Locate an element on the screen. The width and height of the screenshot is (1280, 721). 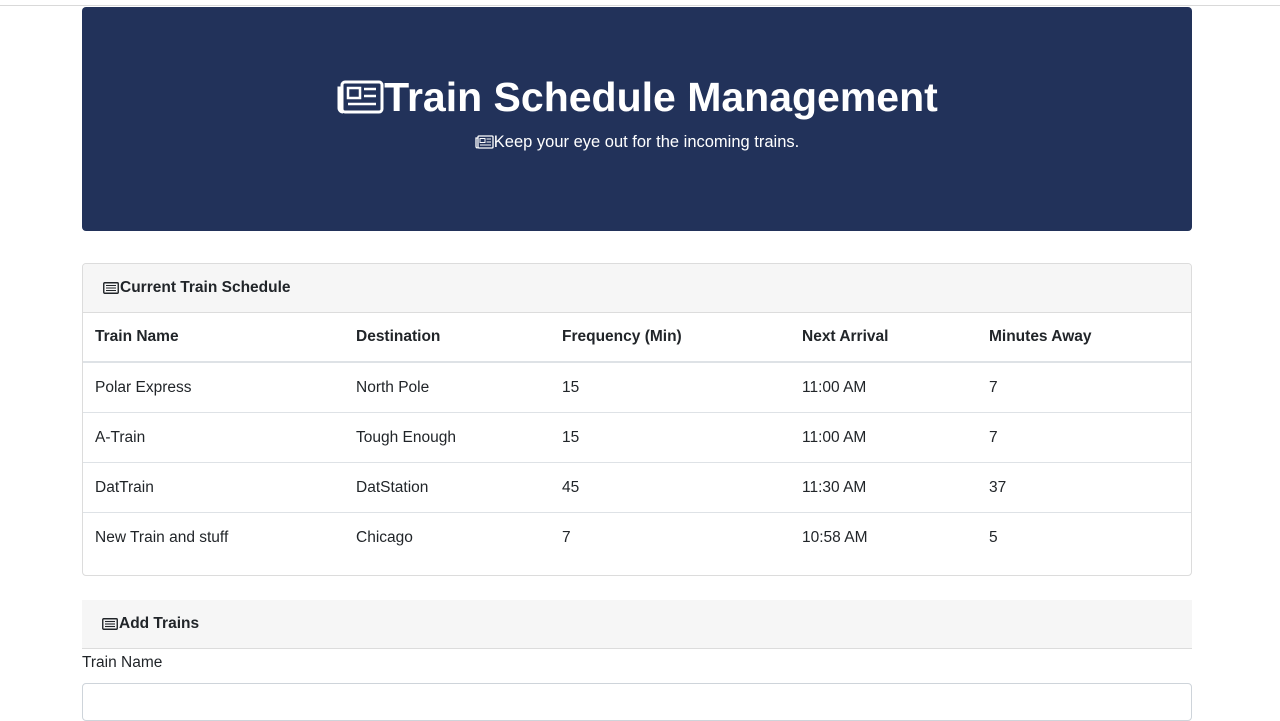
cell-train-name: New Train and stuff is located at coordinates (162, 537).